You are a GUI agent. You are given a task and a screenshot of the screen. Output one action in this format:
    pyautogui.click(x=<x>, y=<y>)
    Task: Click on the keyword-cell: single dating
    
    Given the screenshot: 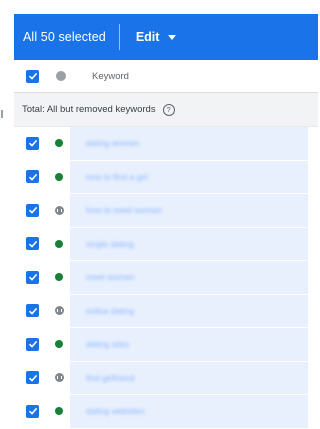 What is the action you would take?
    pyautogui.click(x=189, y=243)
    